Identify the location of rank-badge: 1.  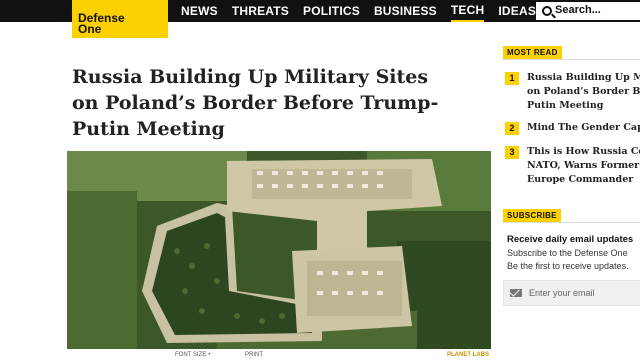
(512, 78).